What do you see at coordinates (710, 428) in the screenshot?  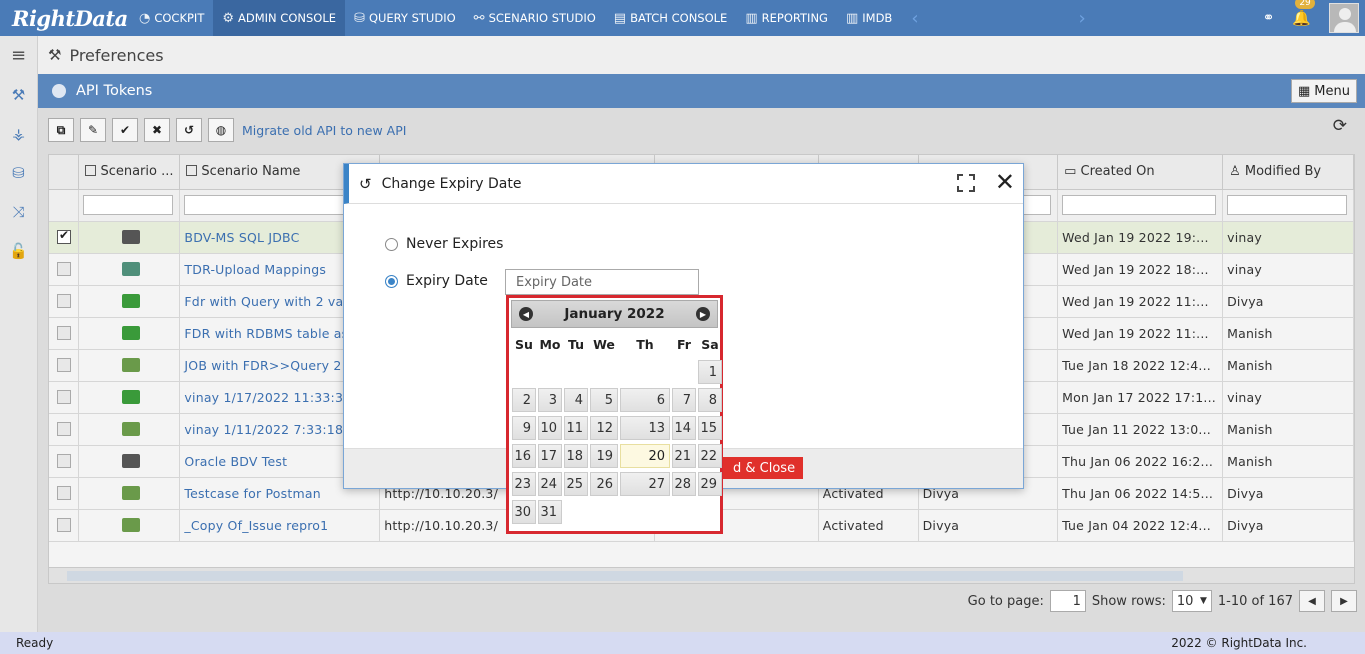 I see `day-cell: 15` at bounding box center [710, 428].